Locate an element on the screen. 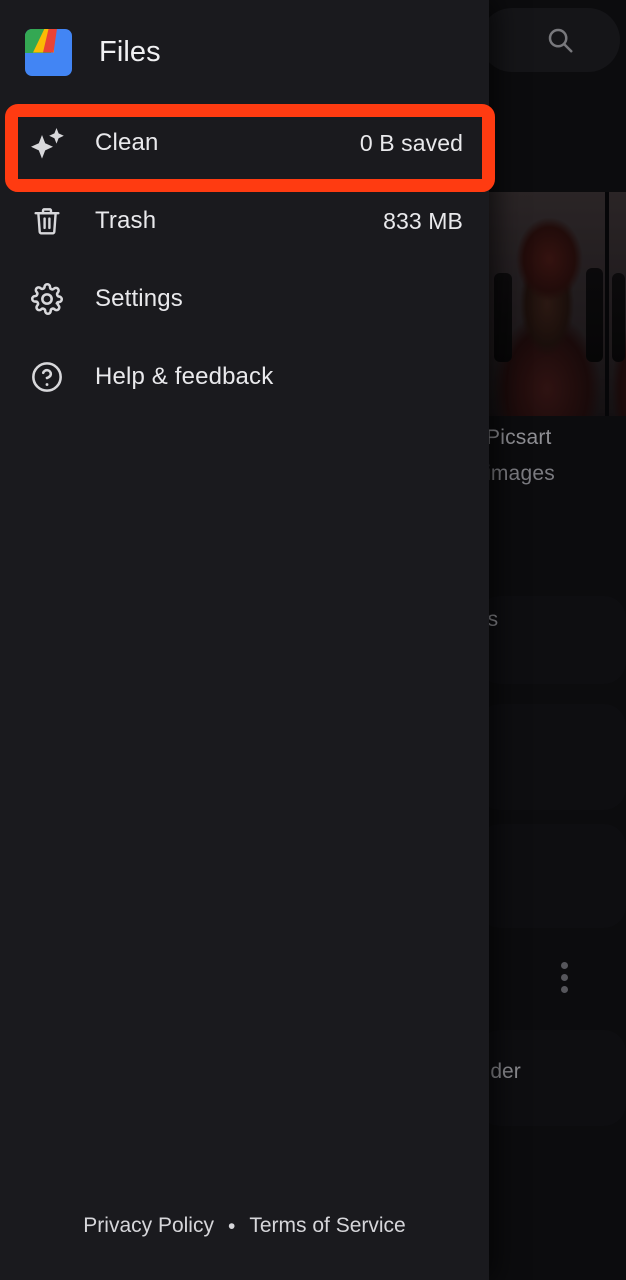 The image size is (626, 1280). drawer-item-label: Trash is located at coordinates (126, 220).